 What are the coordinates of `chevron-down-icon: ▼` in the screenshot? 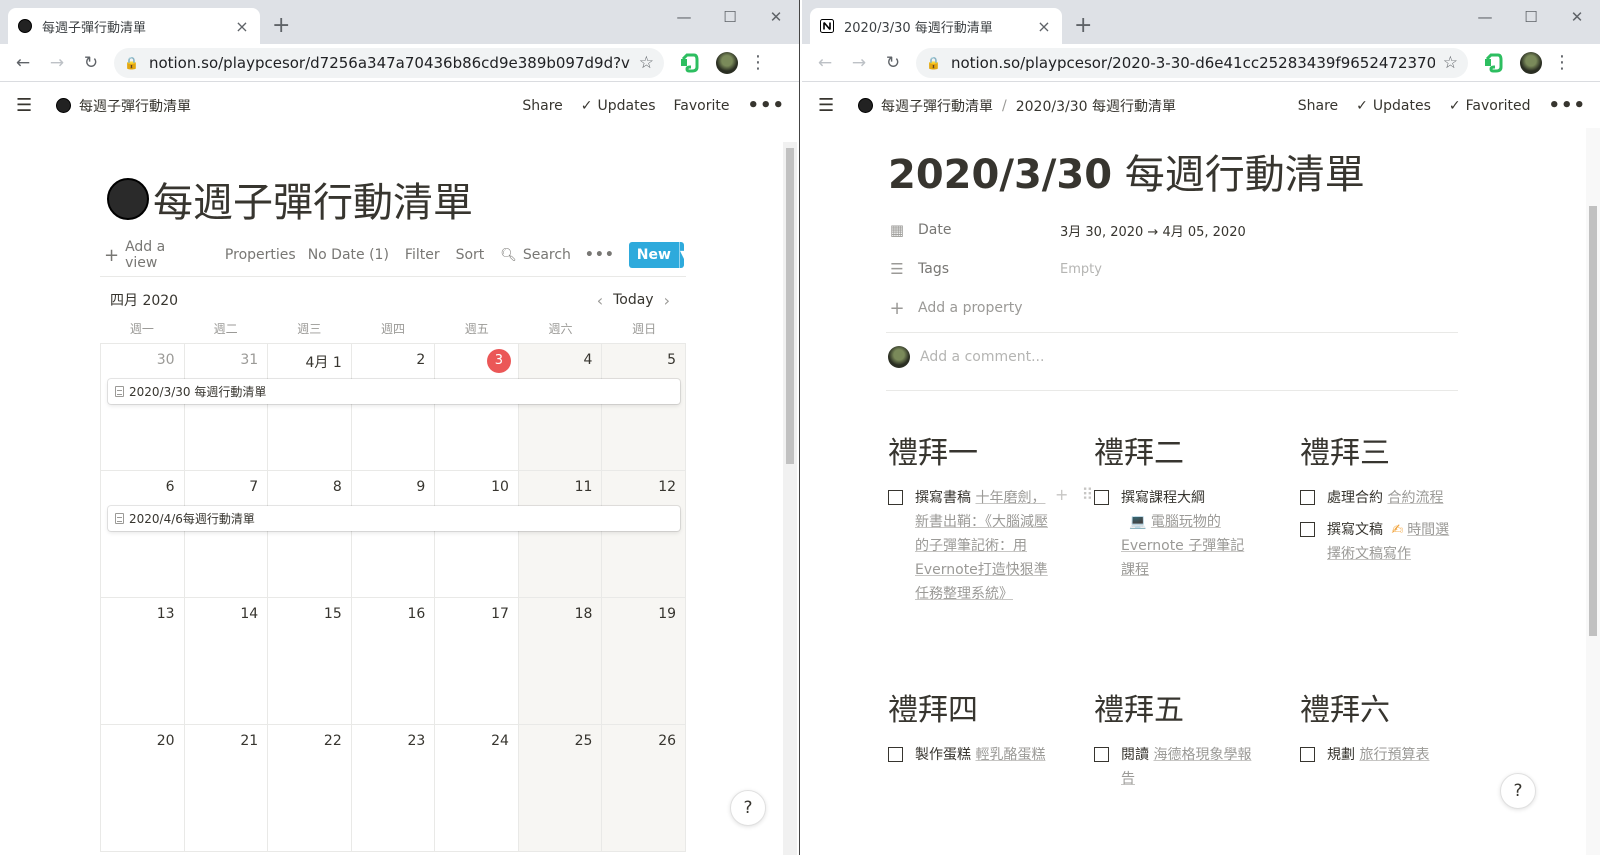 It's located at (681, 255).